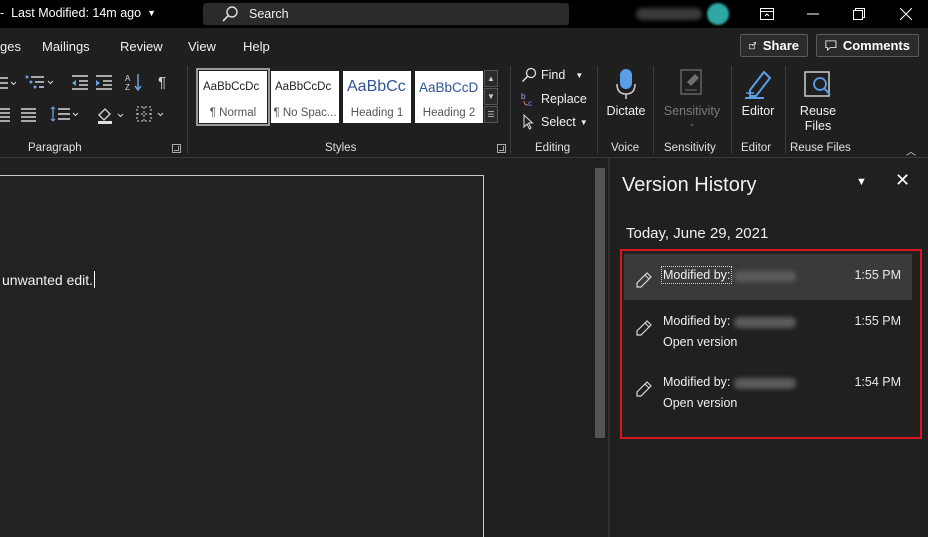  Describe the element at coordinates (55, 148) in the screenshot. I see `paragraph-group-label: Paragraph` at that location.